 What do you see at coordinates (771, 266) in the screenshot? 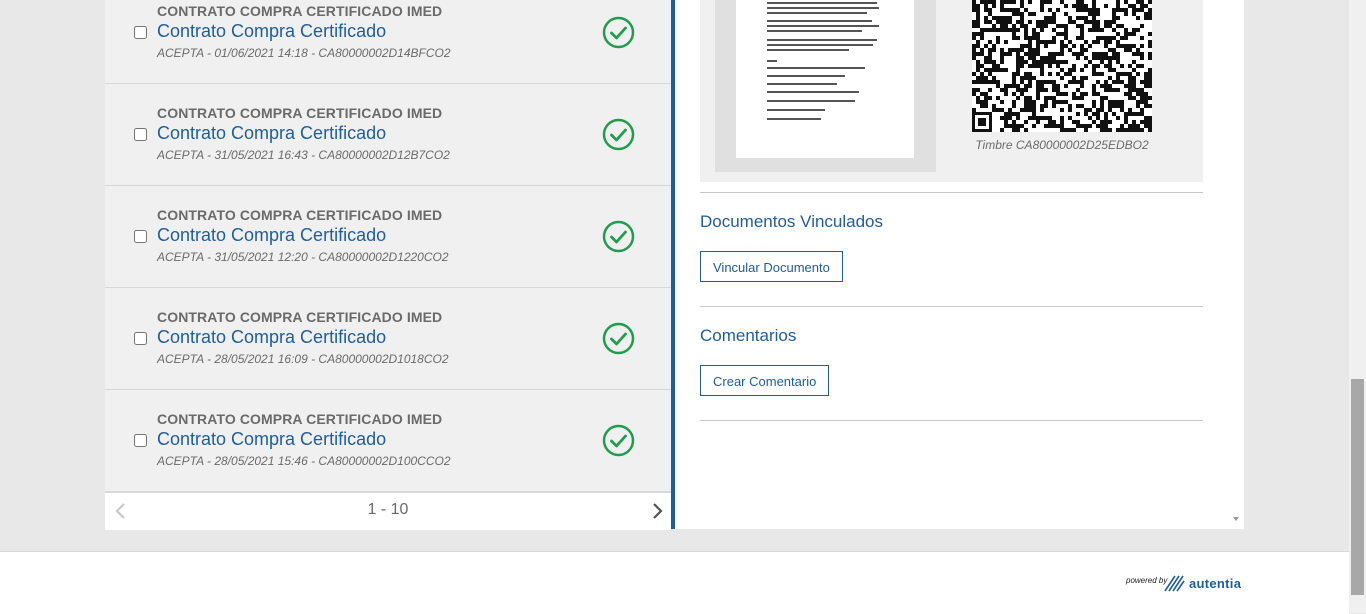
I see `link-document-button: Vincular Documento` at bounding box center [771, 266].